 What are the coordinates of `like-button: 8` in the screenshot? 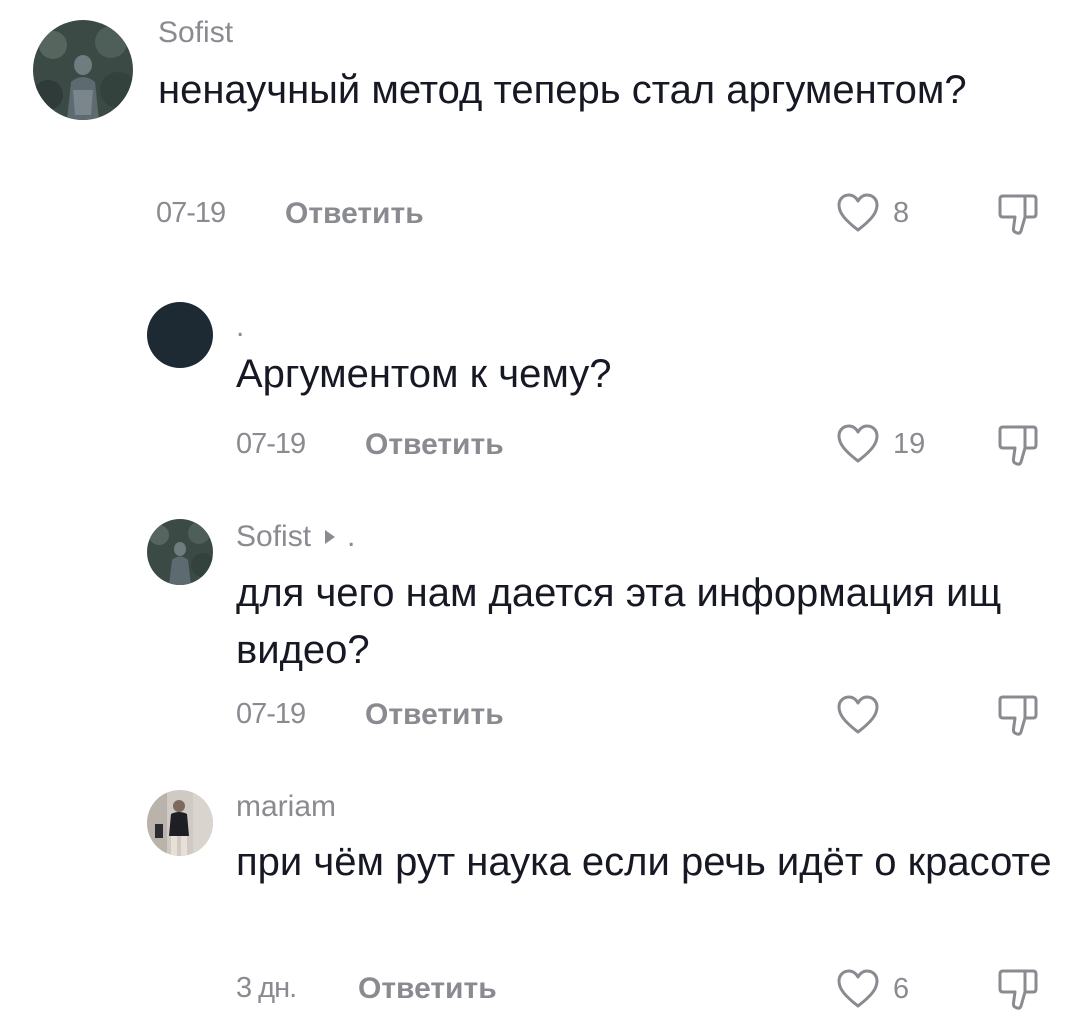 It's located at (872, 213).